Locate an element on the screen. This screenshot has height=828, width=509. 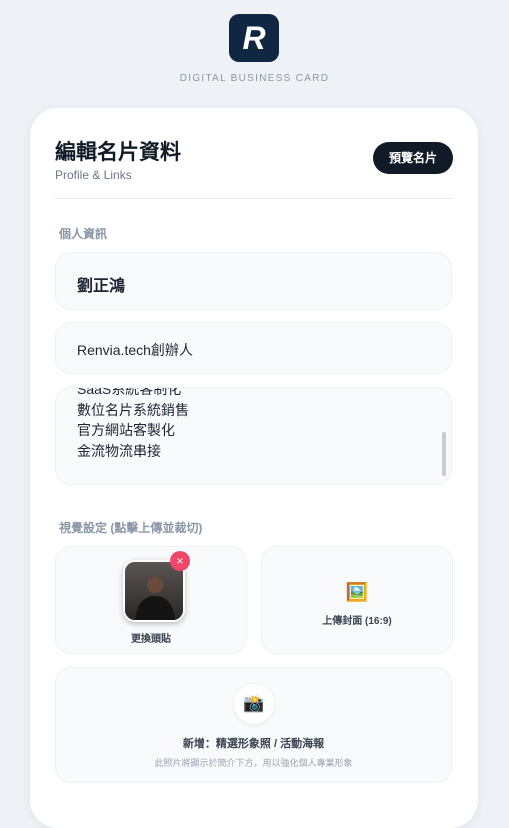
brand-subtitle: DIGITAL BUSINESS CARD is located at coordinates (254, 78).